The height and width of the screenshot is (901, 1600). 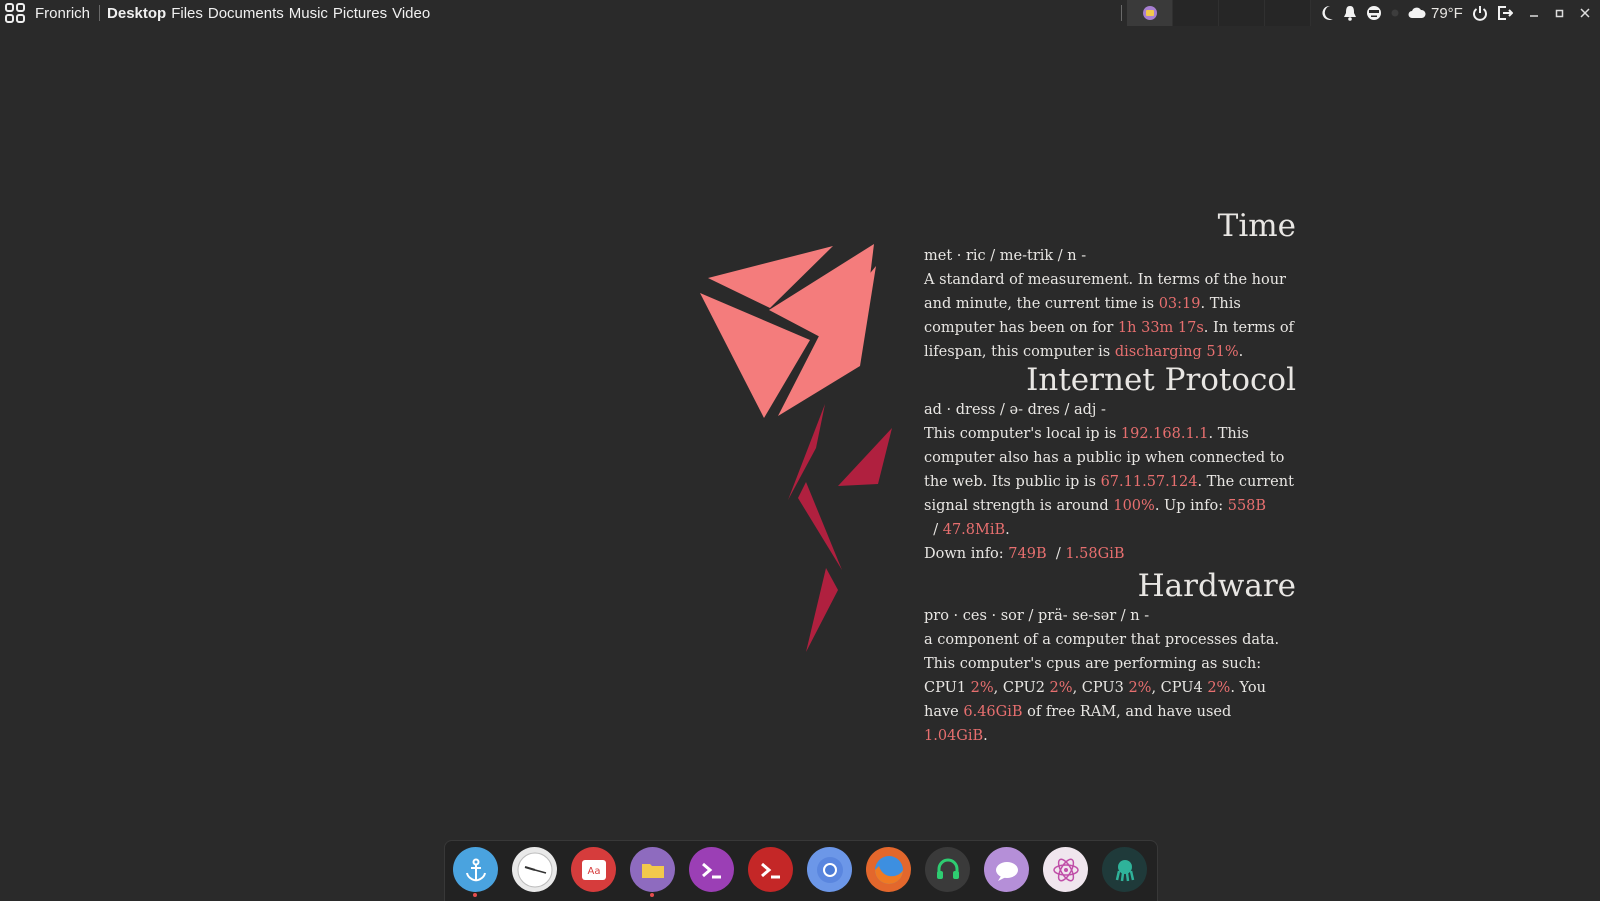 What do you see at coordinates (1161, 380) in the screenshot?
I see `section-title-ip: Internet Protocol` at bounding box center [1161, 380].